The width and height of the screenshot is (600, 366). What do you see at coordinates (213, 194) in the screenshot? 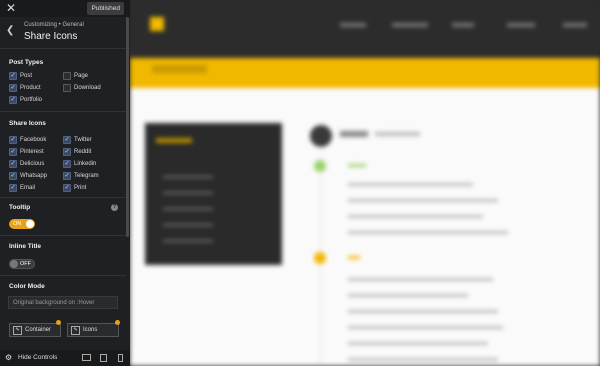
I see `preview-sidebar-card` at bounding box center [213, 194].